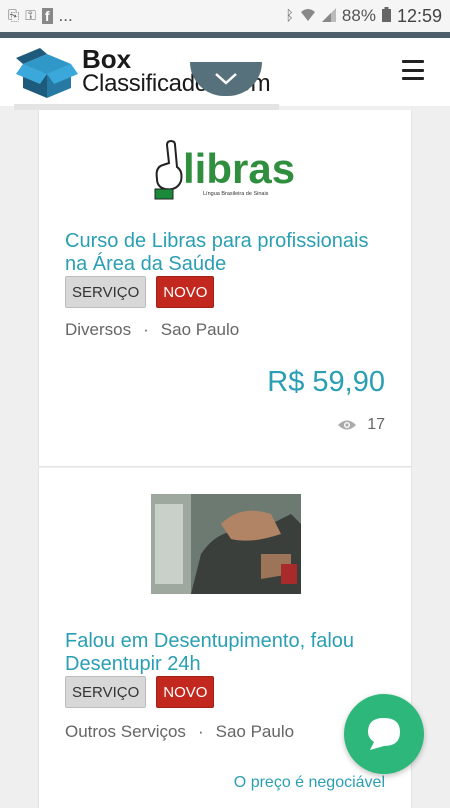  Describe the element at coordinates (225, 16) in the screenshot. I see `status-bar: ⎘ ⚿ f ... ᛒ 88% 12:59` at that location.